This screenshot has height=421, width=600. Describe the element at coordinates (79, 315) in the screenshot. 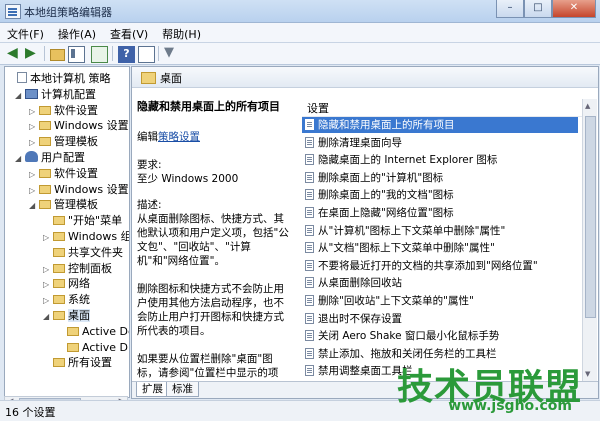

I see `tree-item-label: 桌面` at that location.